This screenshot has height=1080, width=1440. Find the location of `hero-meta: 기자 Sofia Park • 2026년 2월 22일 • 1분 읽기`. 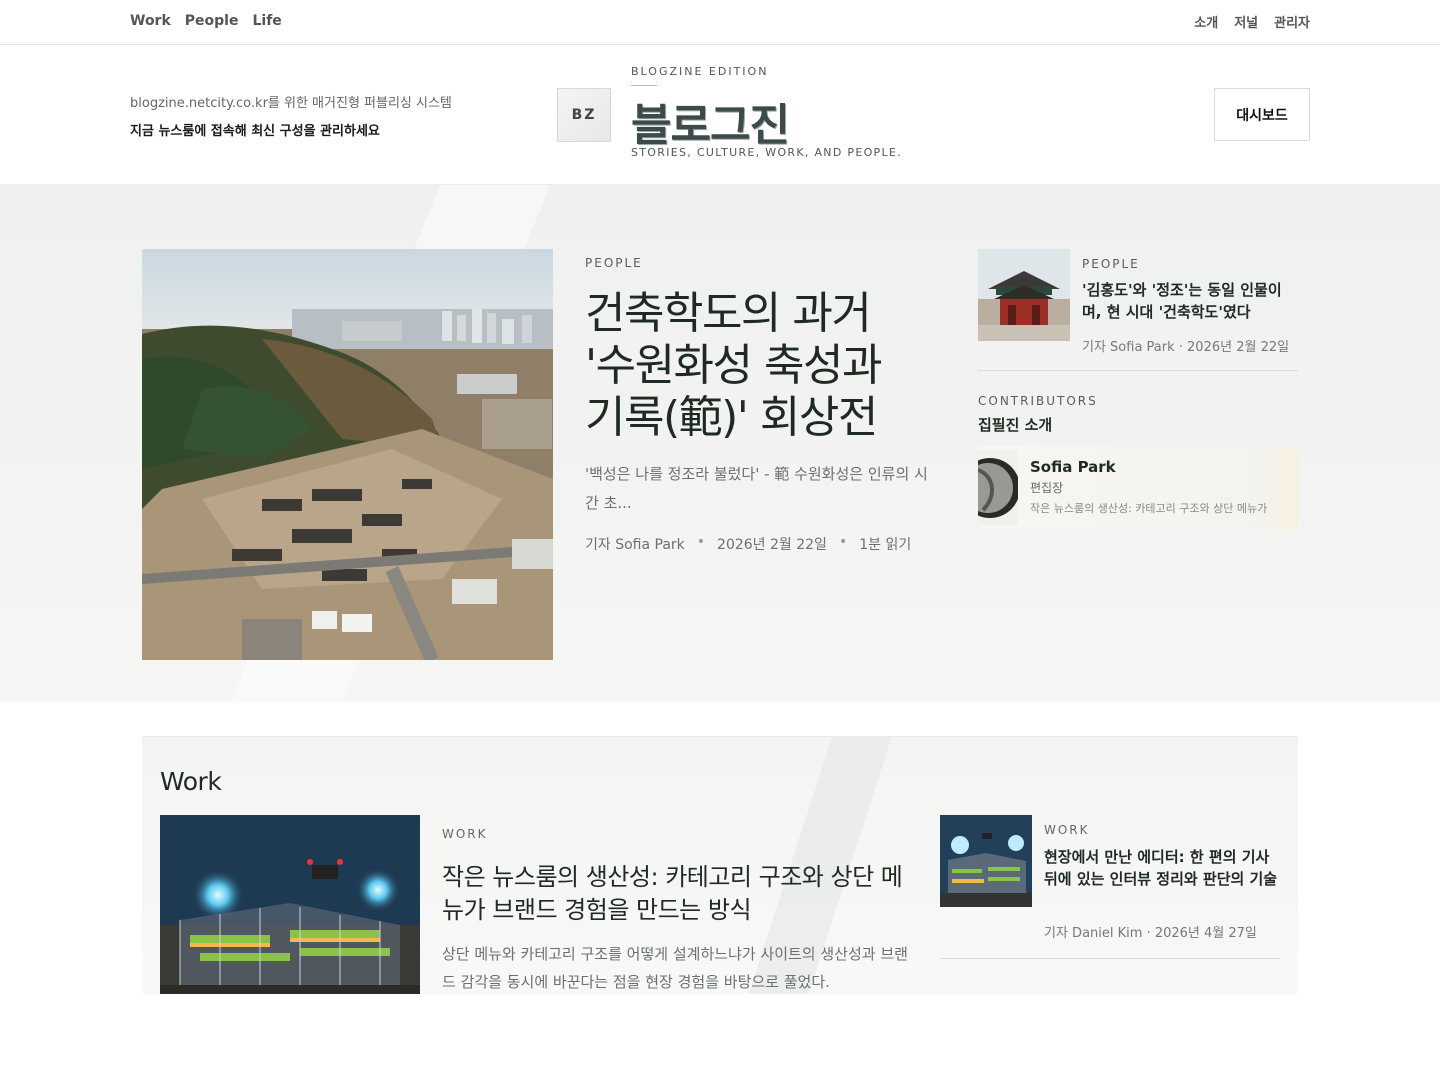

hero-meta: 기자 Sofia Park • 2026년 2월 22일 • 1분 읽기 is located at coordinates (748, 544).